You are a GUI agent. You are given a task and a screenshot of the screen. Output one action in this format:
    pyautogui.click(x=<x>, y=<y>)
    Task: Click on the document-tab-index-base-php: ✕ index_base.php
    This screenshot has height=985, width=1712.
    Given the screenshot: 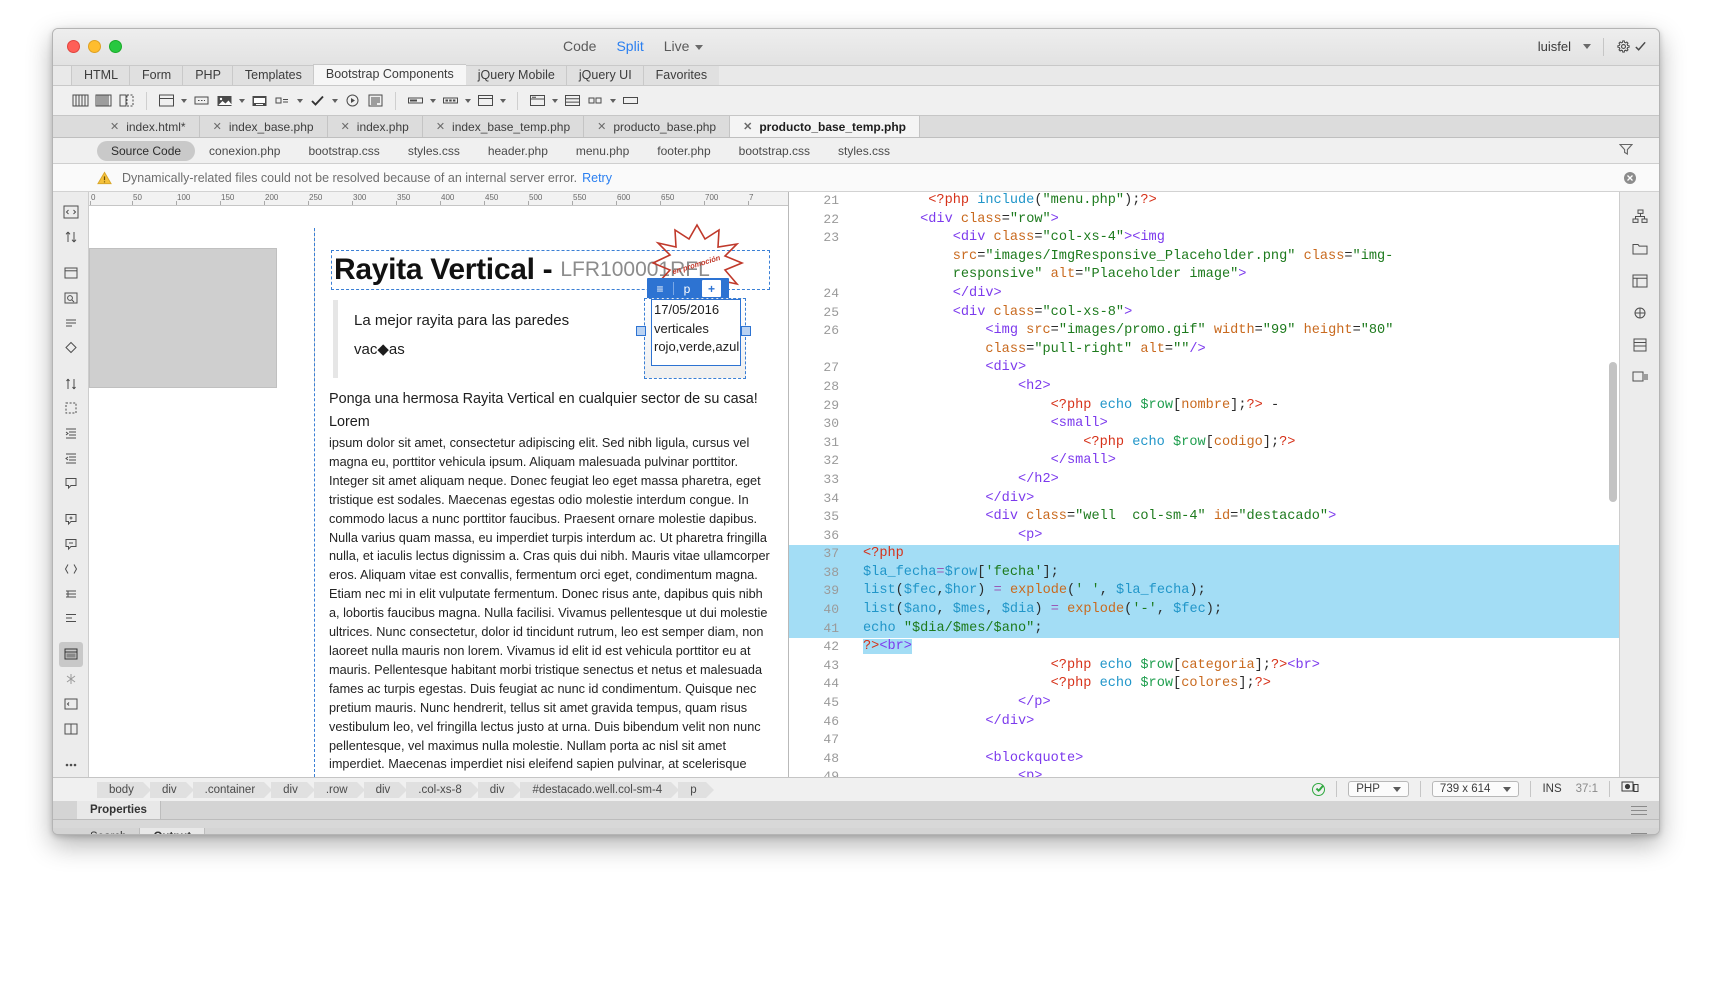 What is the action you would take?
    pyautogui.click(x=263, y=126)
    